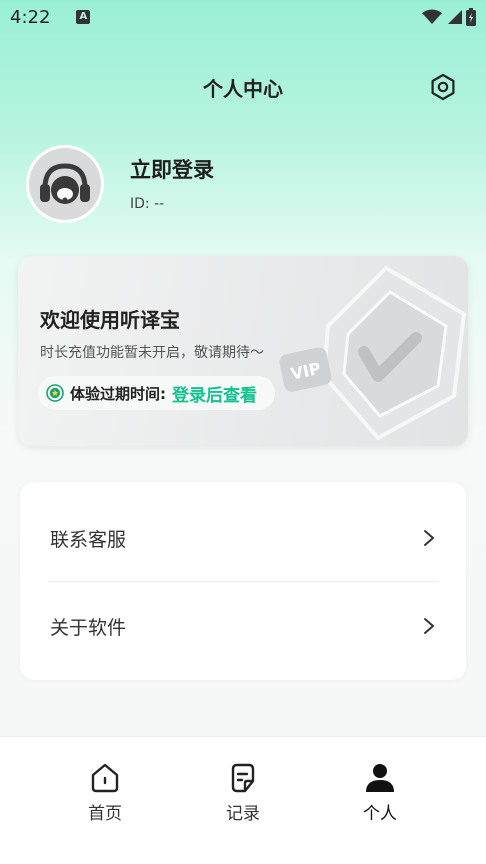  I want to click on tab-label: 首页, so click(105, 814).